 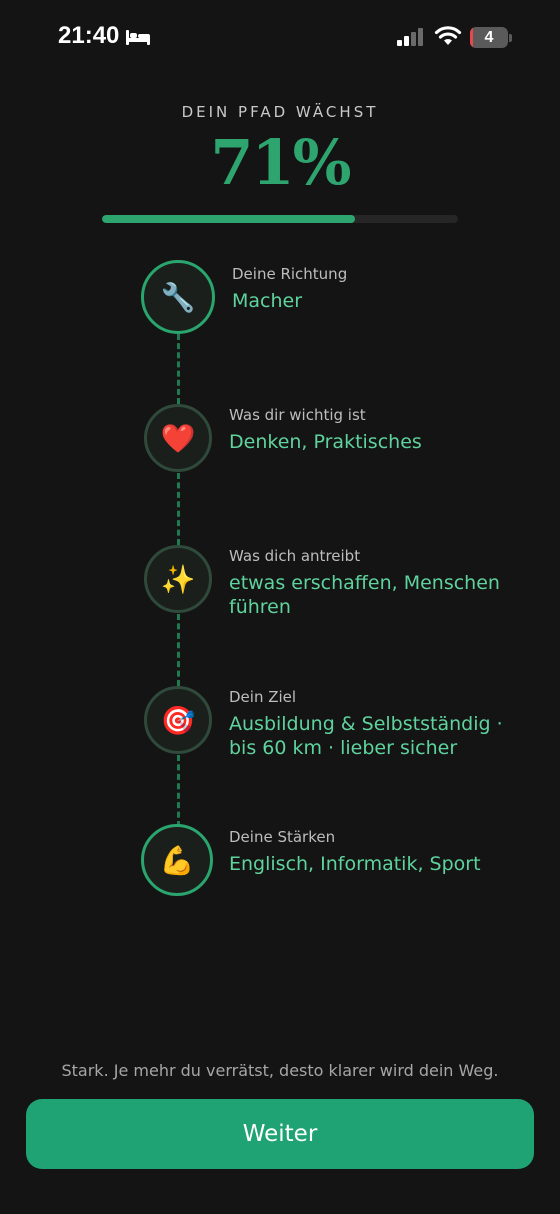 I want to click on step-node-values: ❤️, so click(x=178, y=438).